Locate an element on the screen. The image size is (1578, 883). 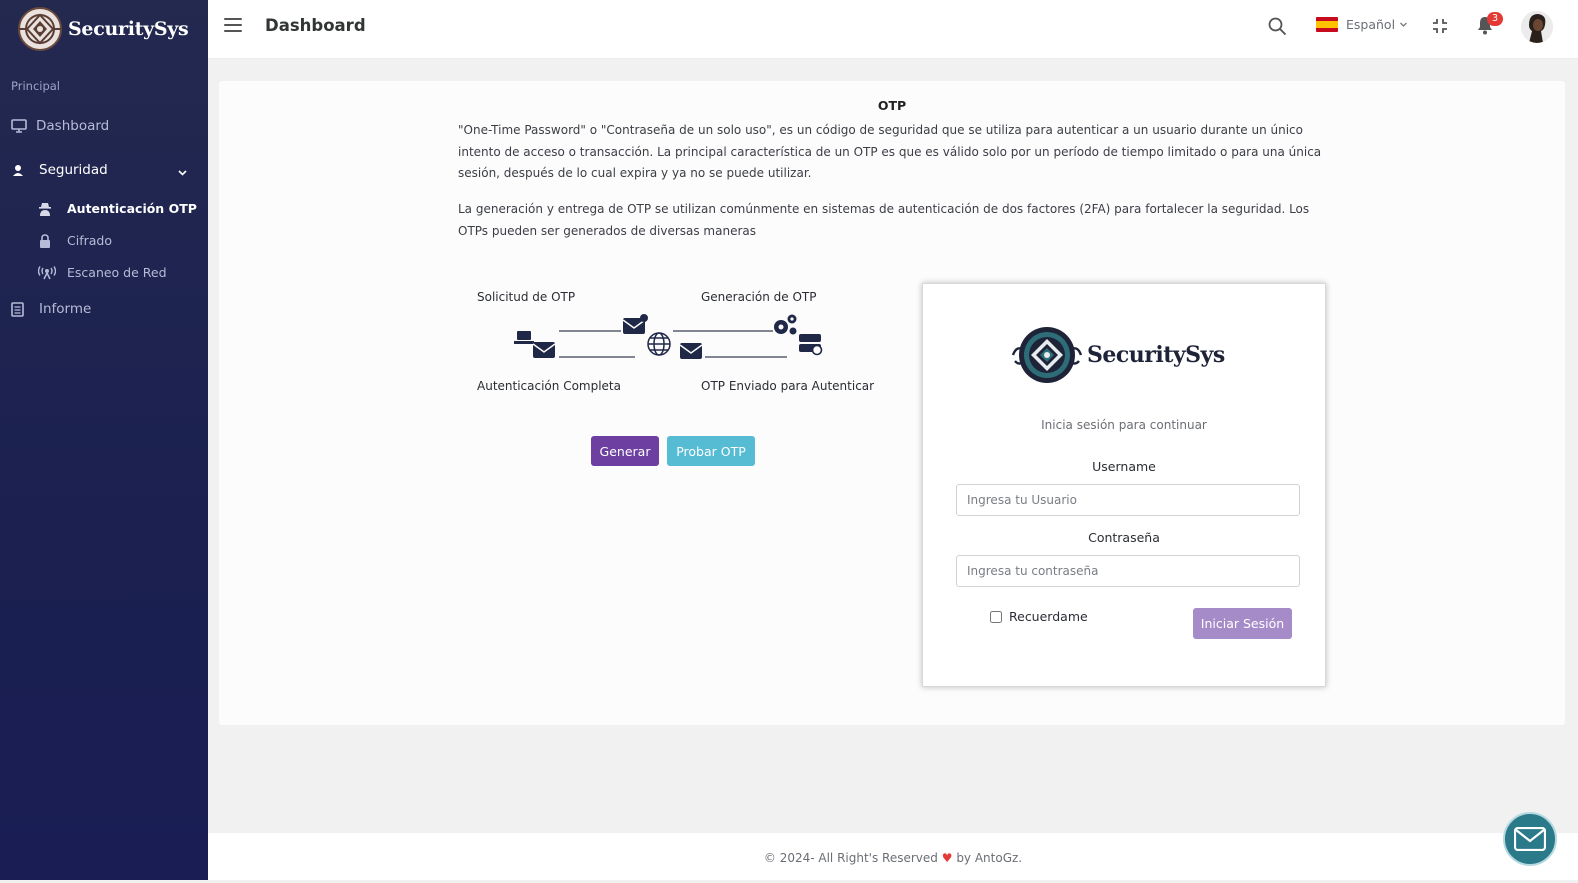
sidebar-item-label: Autenticación OTP is located at coordinates (132, 208).